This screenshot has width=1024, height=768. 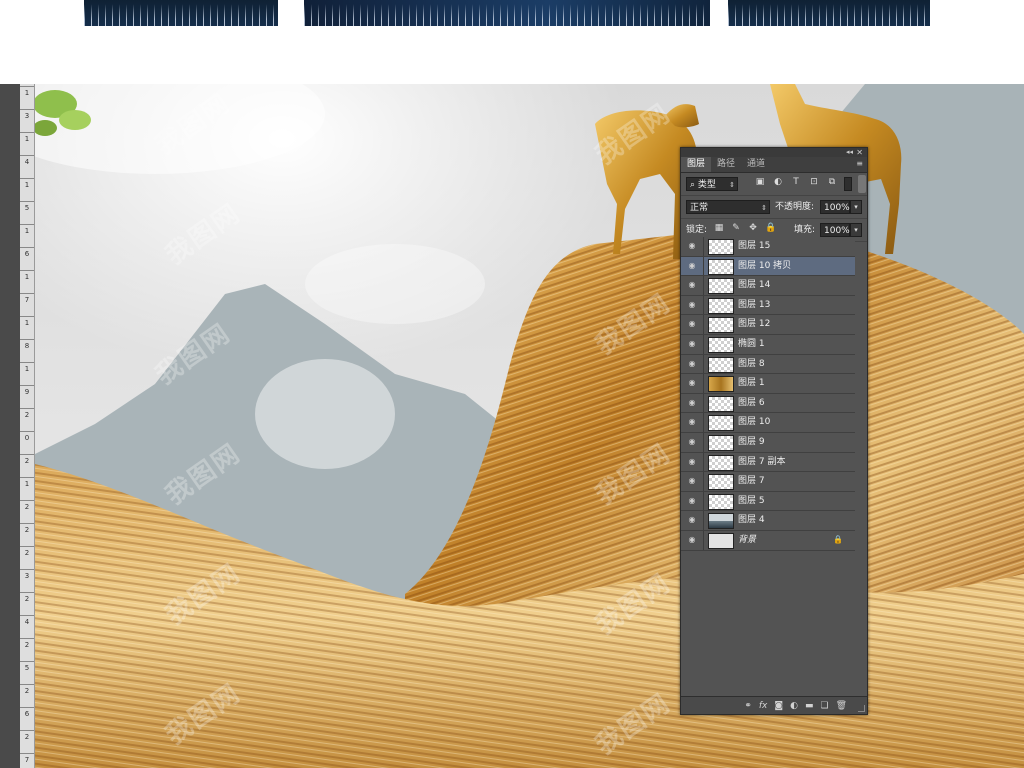 I want to click on layer-row: ◉ 背景 🔒, so click(x=768, y=540).